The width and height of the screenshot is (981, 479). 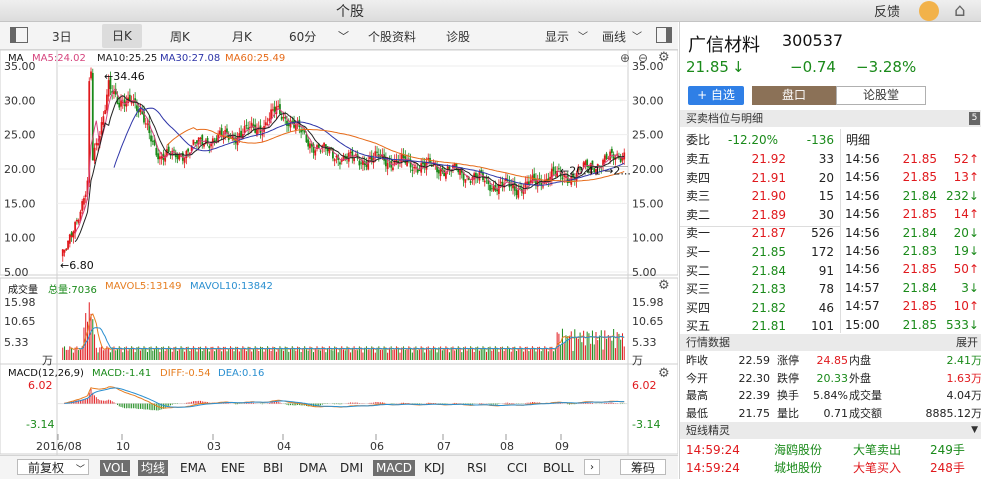 What do you see at coordinates (53, 467) in the screenshot?
I see `adjust-select: 前复权 ﹀` at bounding box center [53, 467].